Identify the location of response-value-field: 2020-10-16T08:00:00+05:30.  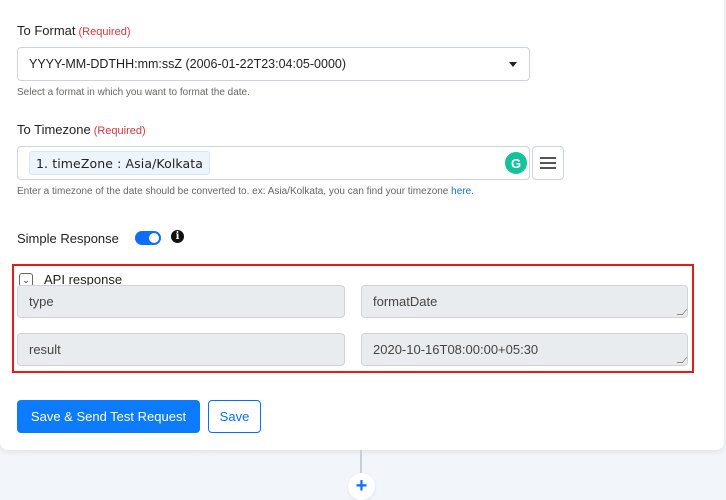
(524, 349).